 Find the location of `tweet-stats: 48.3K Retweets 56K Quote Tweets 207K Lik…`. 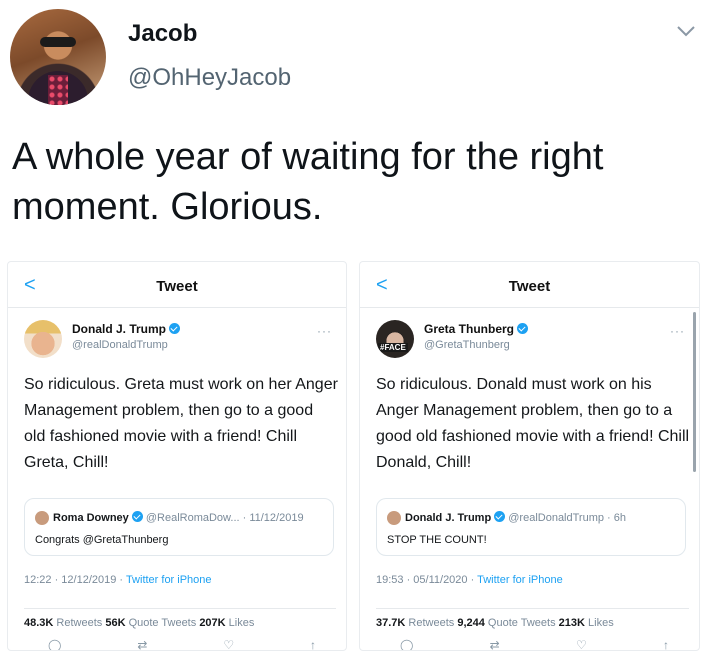

tweet-stats: 48.3K Retweets 56K Quote Tweets 207K Lik… is located at coordinates (180, 618).